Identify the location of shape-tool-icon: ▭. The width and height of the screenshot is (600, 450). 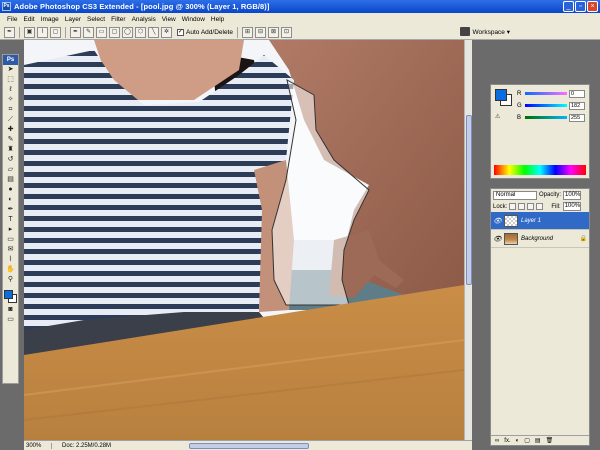
(10, 240).